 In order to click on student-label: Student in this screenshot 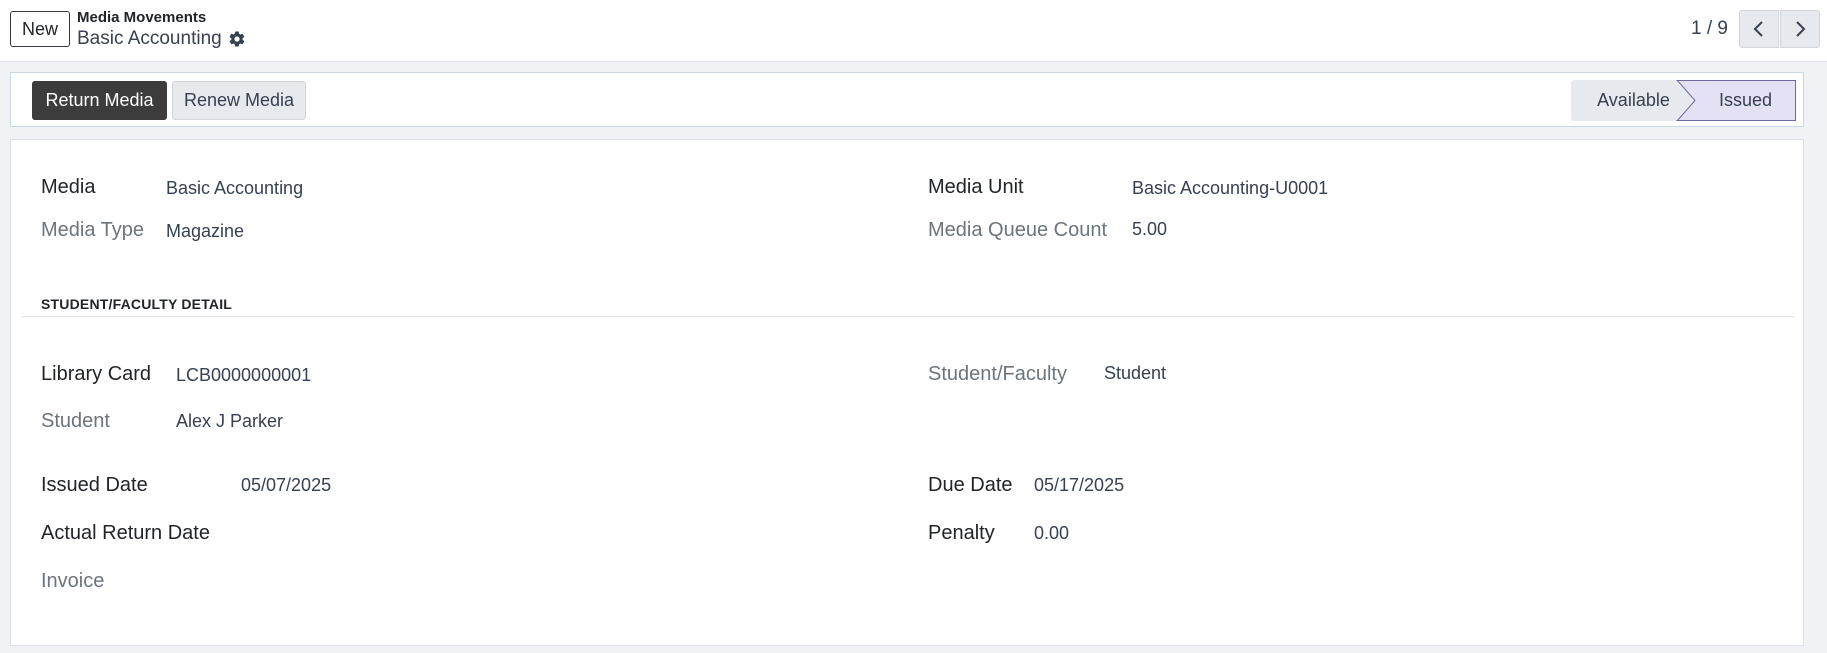, I will do `click(75, 421)`.